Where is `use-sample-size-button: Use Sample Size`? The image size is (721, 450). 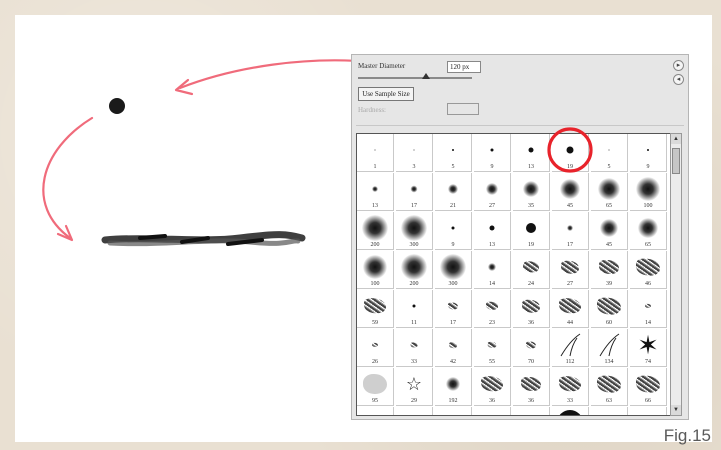
use-sample-size-button: Use Sample Size is located at coordinates (386, 94).